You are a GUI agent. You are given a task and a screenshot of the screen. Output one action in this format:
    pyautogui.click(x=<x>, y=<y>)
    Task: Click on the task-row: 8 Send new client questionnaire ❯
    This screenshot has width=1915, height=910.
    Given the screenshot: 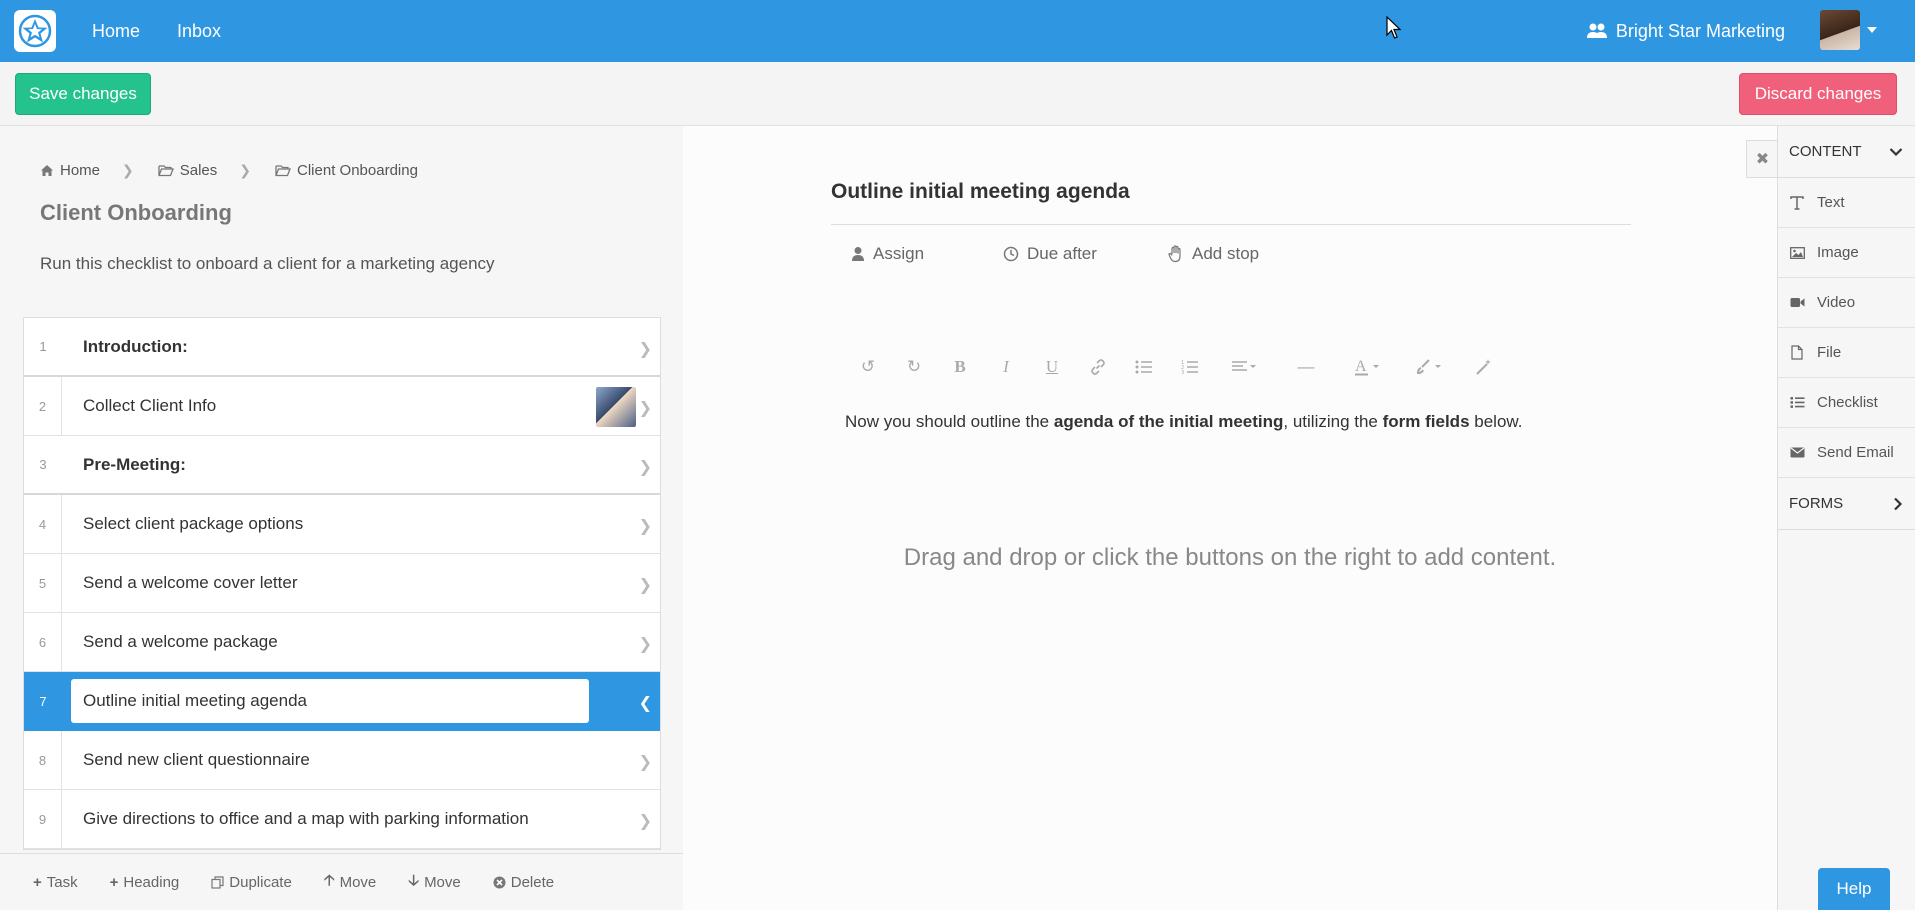 What is the action you would take?
    pyautogui.click(x=342, y=760)
    